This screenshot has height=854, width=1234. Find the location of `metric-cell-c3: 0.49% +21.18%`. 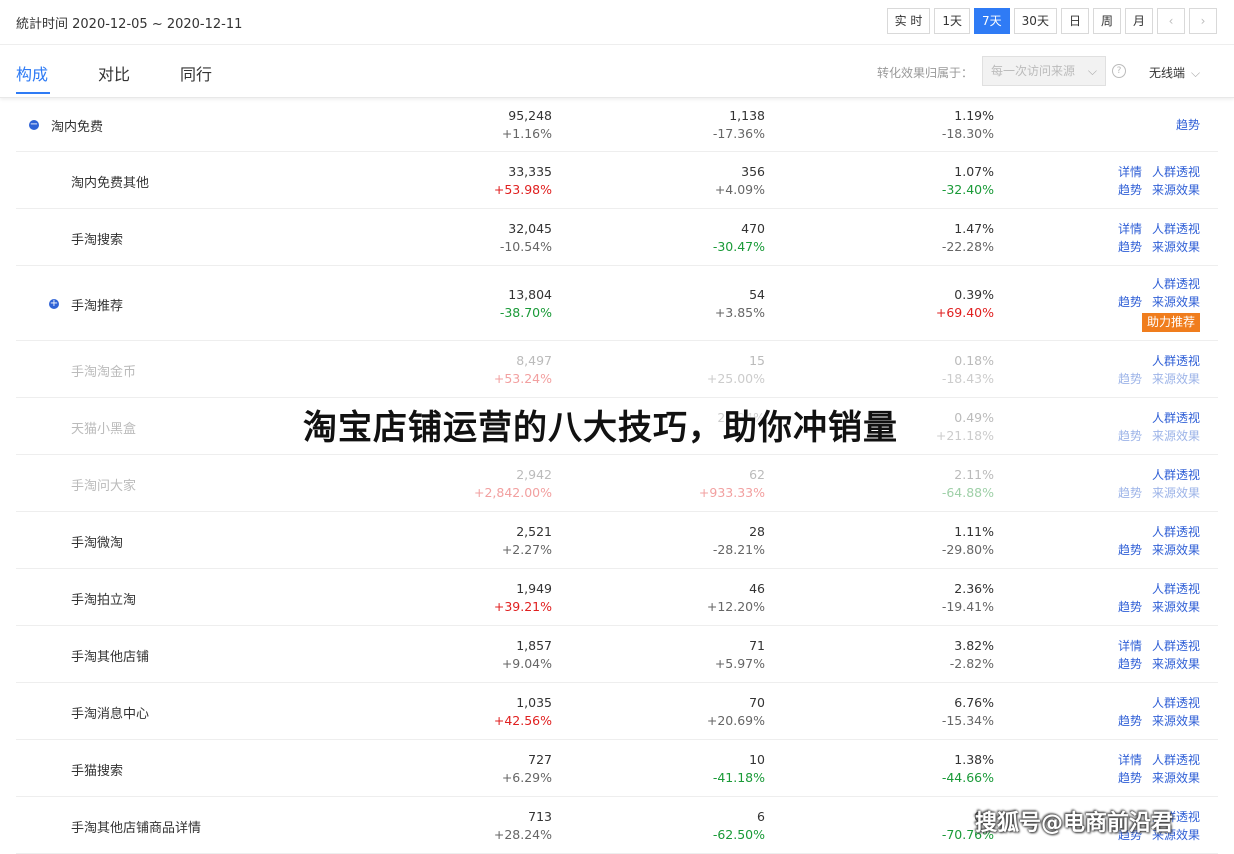

metric-cell-c3: 0.49% +21.18% is located at coordinates (965, 427).